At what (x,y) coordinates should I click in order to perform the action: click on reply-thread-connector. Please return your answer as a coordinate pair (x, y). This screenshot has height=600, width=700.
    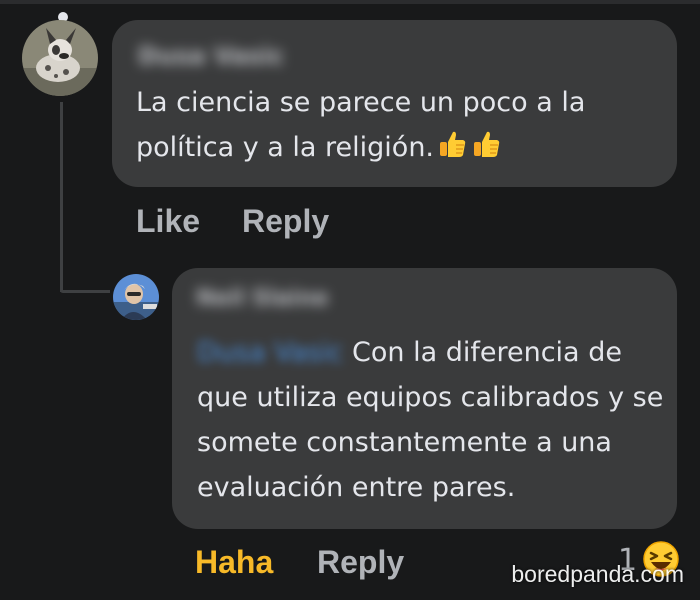
    Looking at the image, I should click on (85, 291).